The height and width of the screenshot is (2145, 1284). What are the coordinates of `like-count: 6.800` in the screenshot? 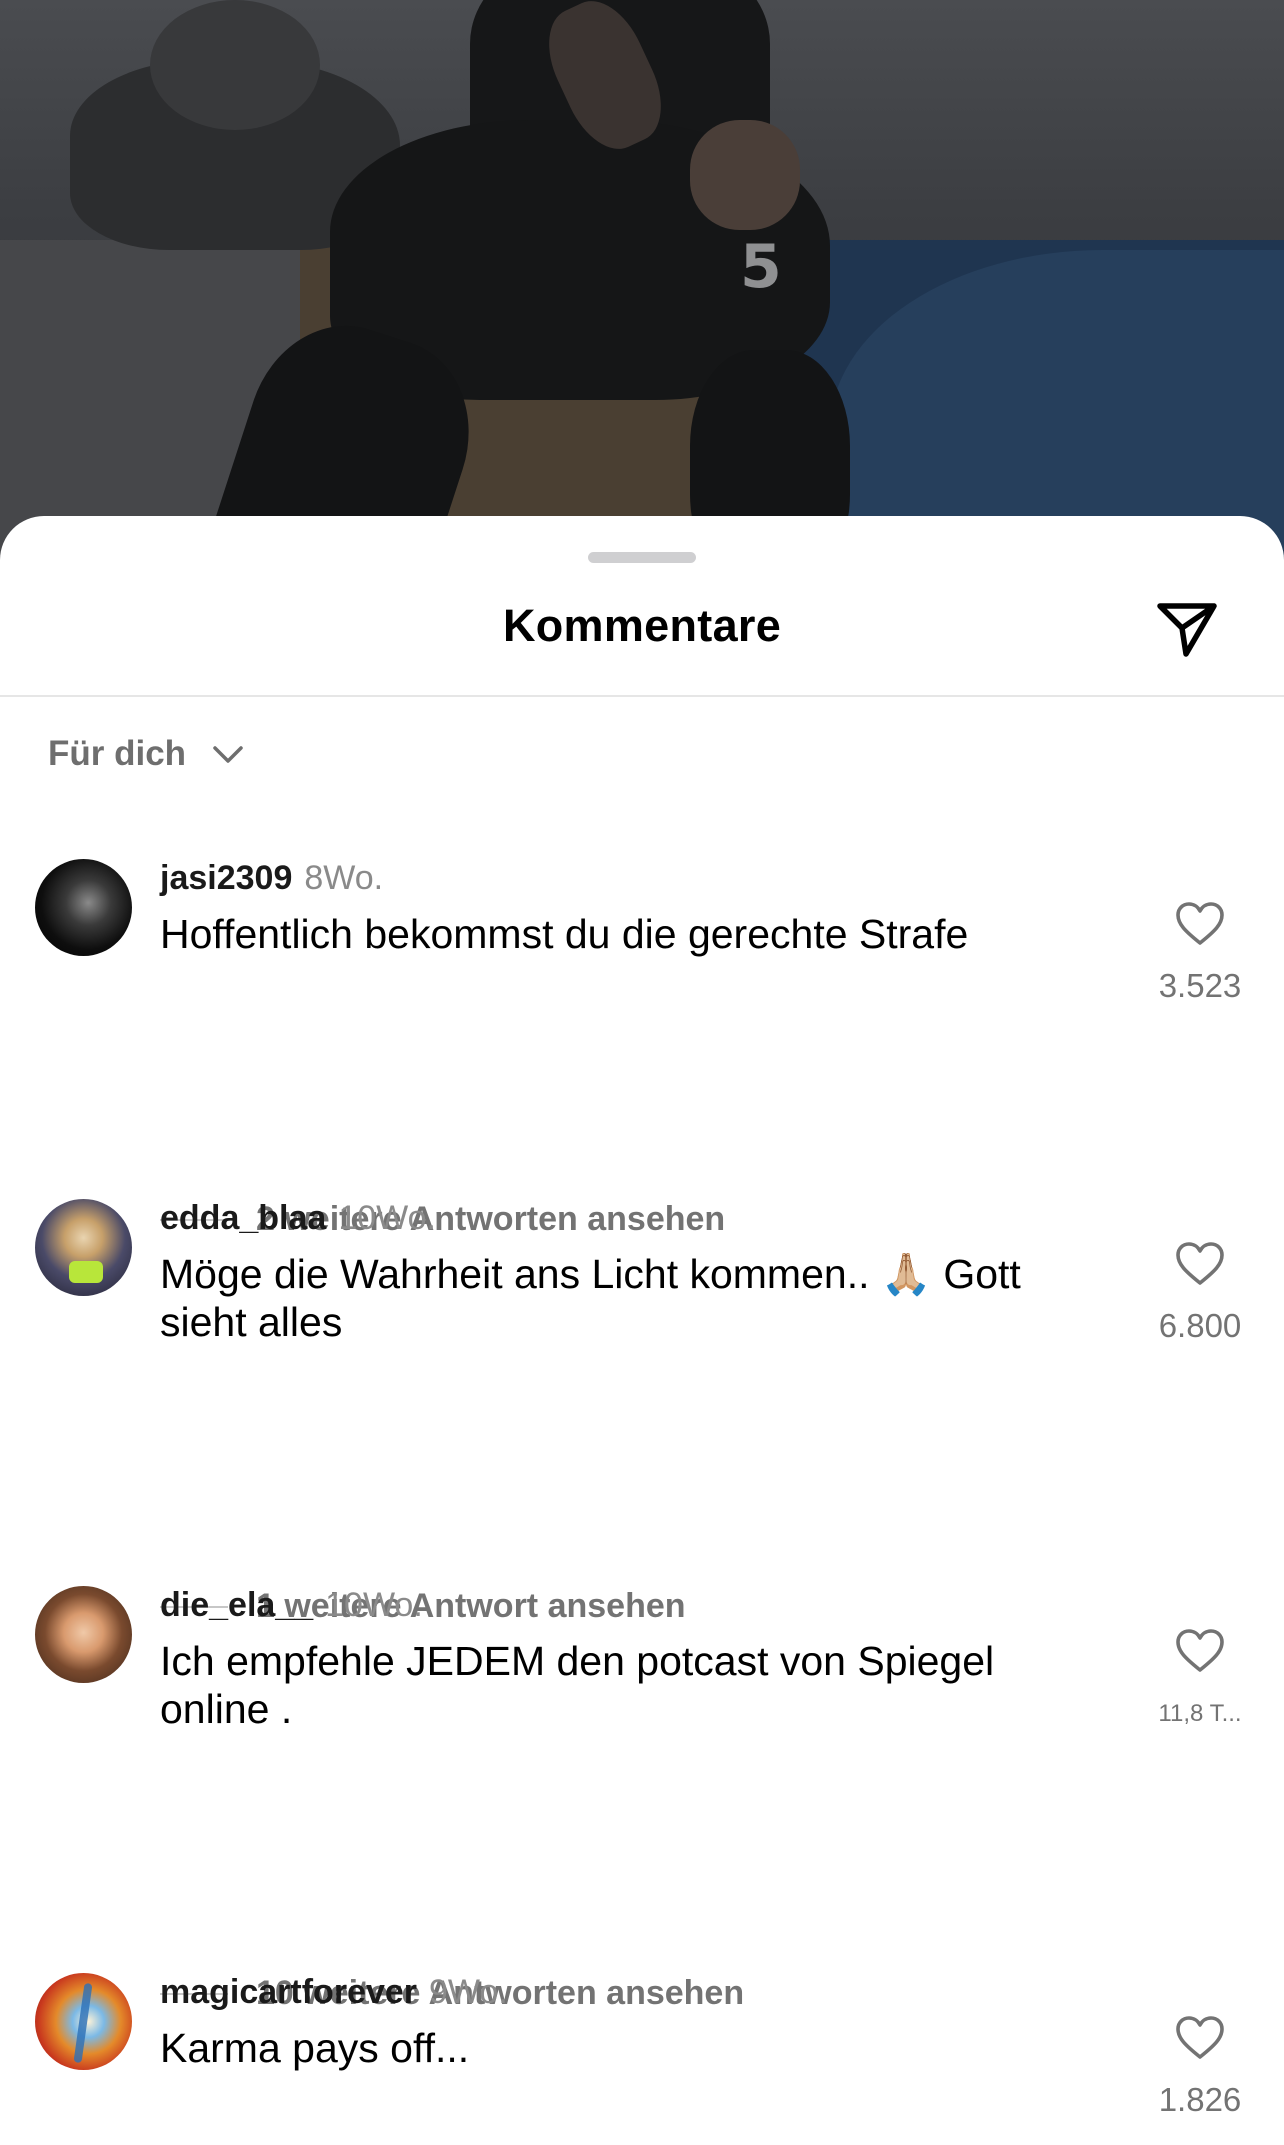 It's located at (1200, 1325).